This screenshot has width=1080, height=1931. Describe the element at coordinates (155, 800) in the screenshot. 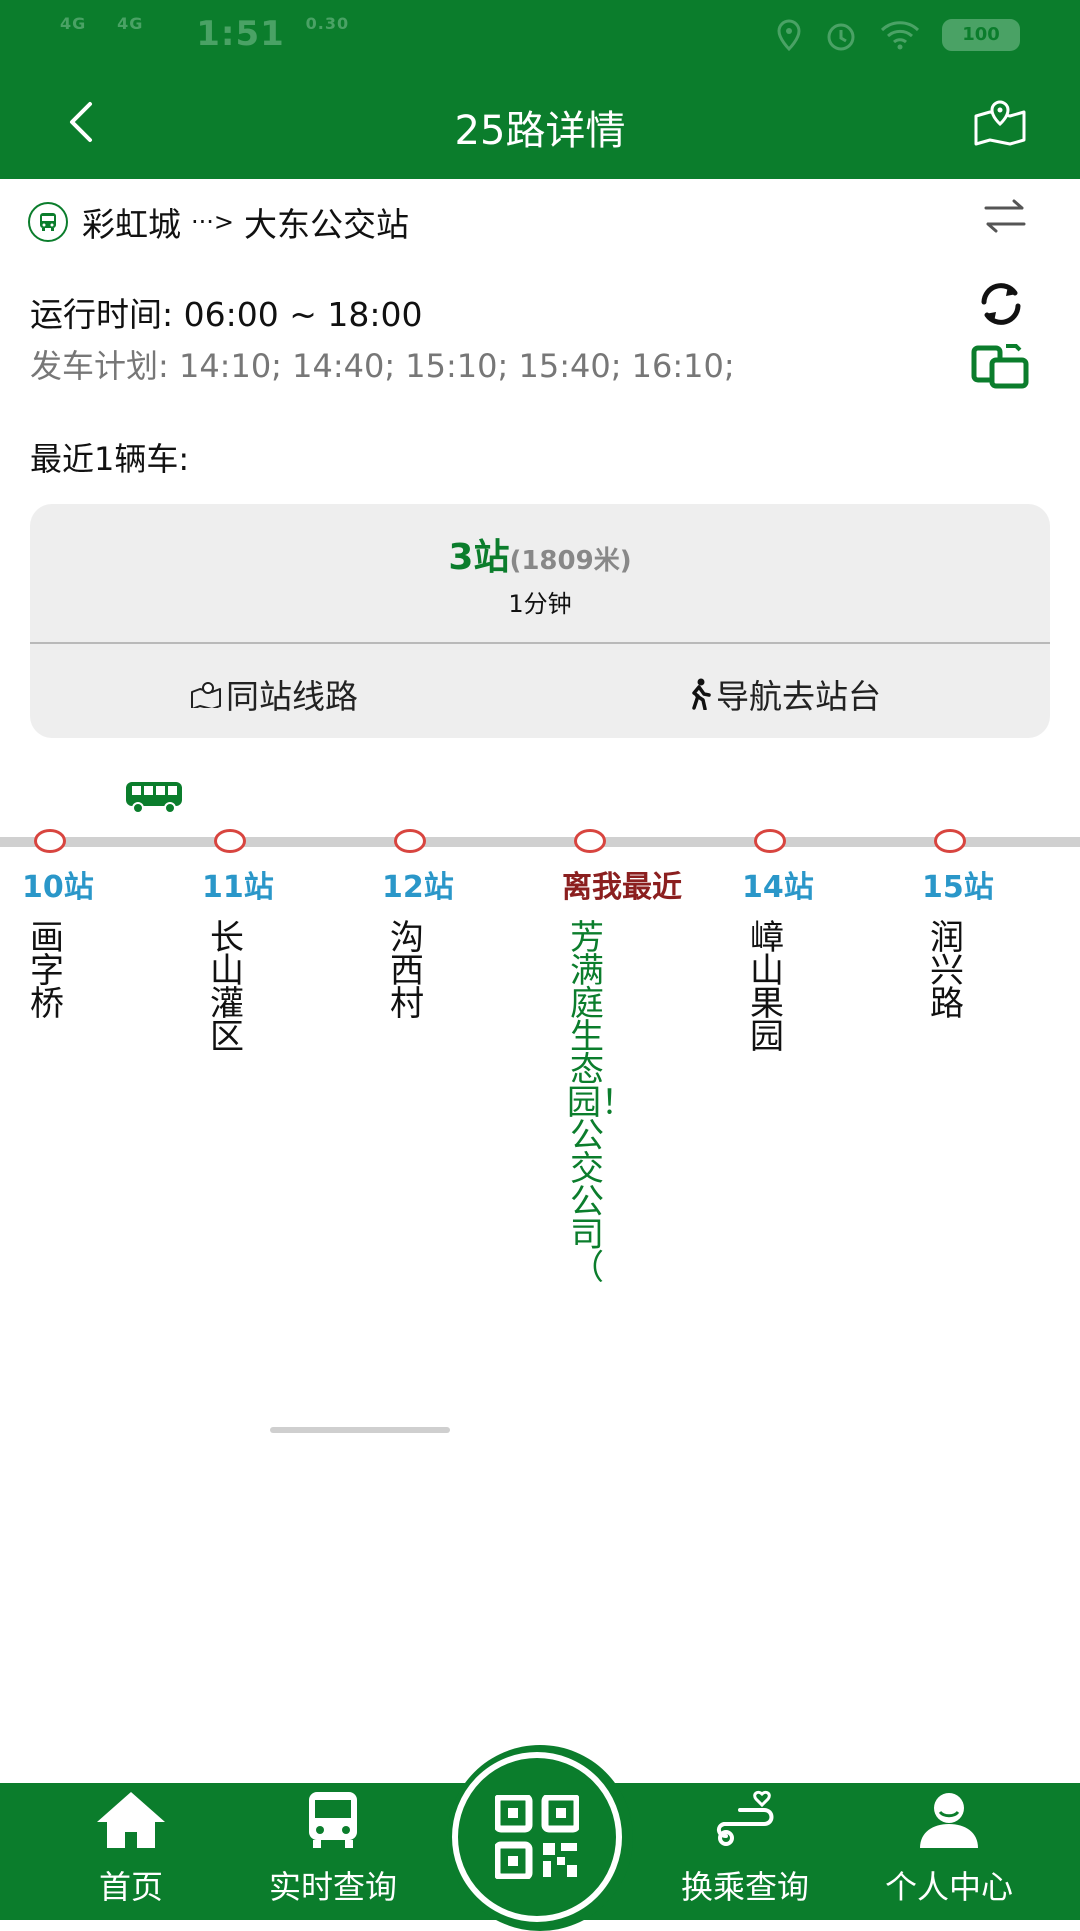

I see `bus-position-icon` at that location.